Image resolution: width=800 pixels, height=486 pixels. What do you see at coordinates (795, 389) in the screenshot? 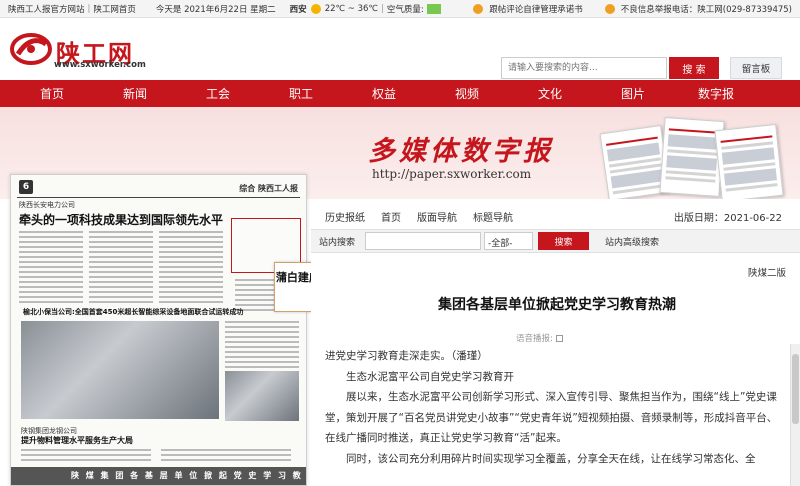
I see `scrollbar-thumb` at bounding box center [795, 389].